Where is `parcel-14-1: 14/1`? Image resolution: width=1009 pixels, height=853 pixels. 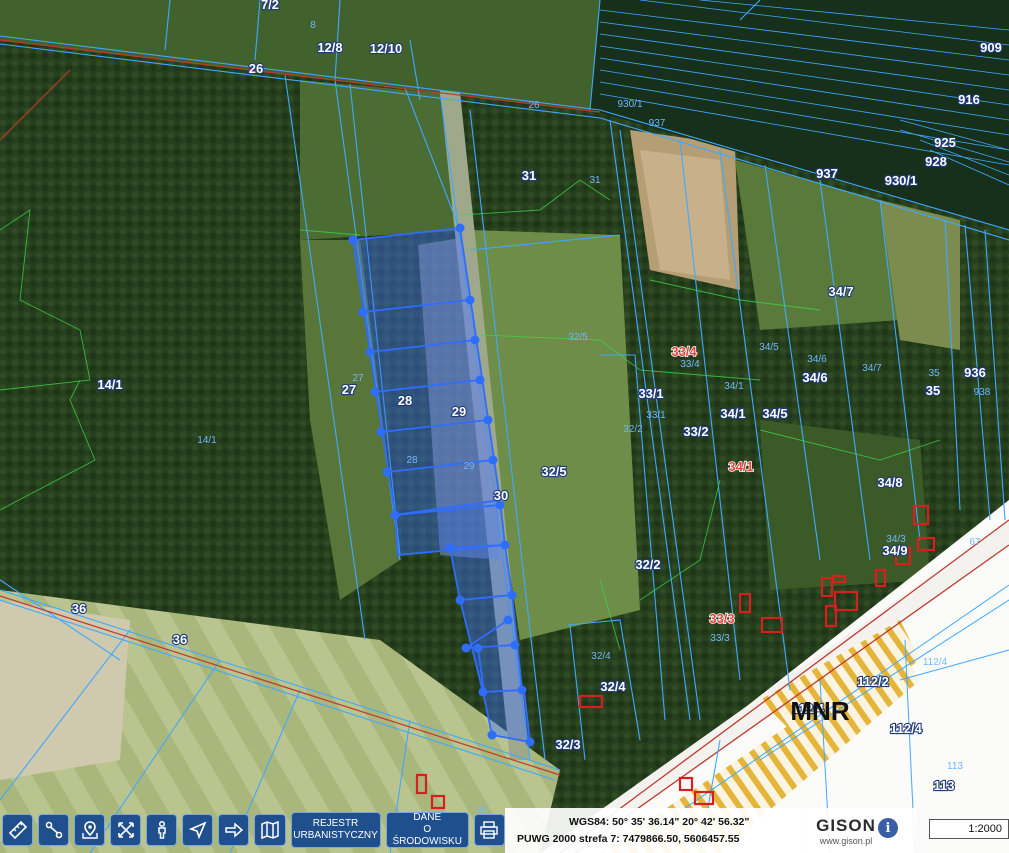
parcel-14-1: 14/1 is located at coordinates (109, 384).